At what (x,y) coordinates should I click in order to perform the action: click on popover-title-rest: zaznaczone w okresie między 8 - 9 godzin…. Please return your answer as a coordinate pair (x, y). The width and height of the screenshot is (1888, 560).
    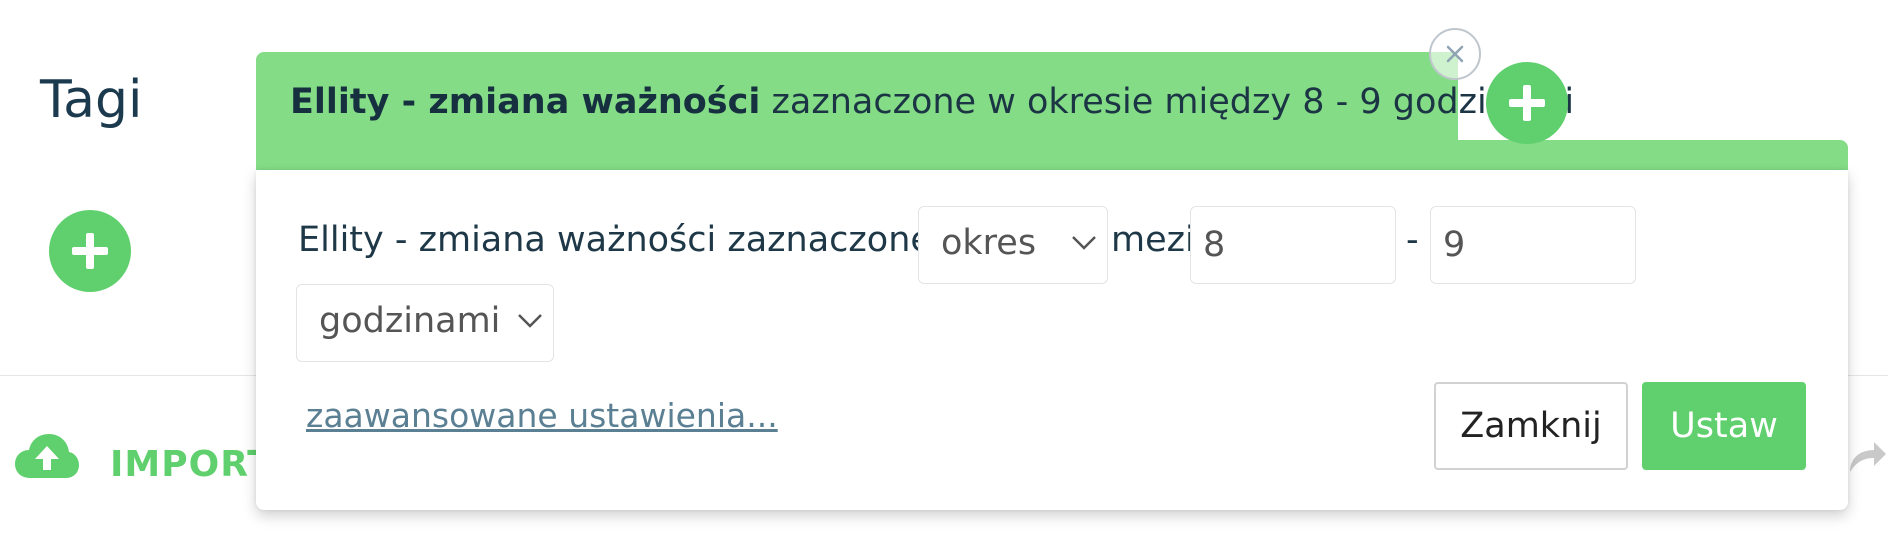
    Looking at the image, I should click on (1167, 102).